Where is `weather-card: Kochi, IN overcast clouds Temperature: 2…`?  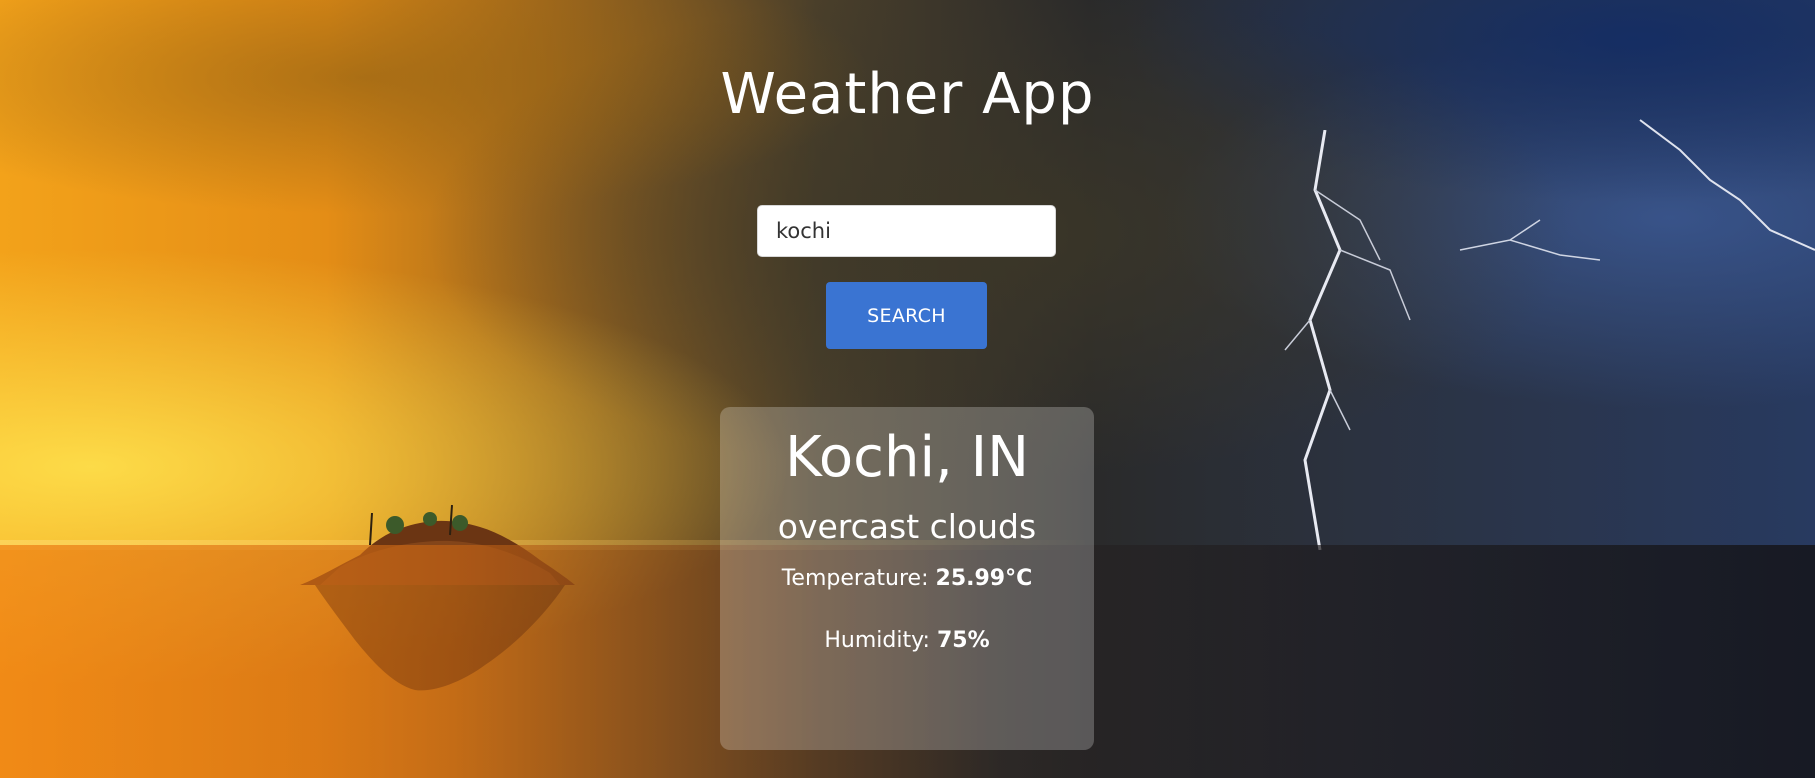 weather-card: Kochi, IN overcast clouds Temperature: 2… is located at coordinates (907, 578).